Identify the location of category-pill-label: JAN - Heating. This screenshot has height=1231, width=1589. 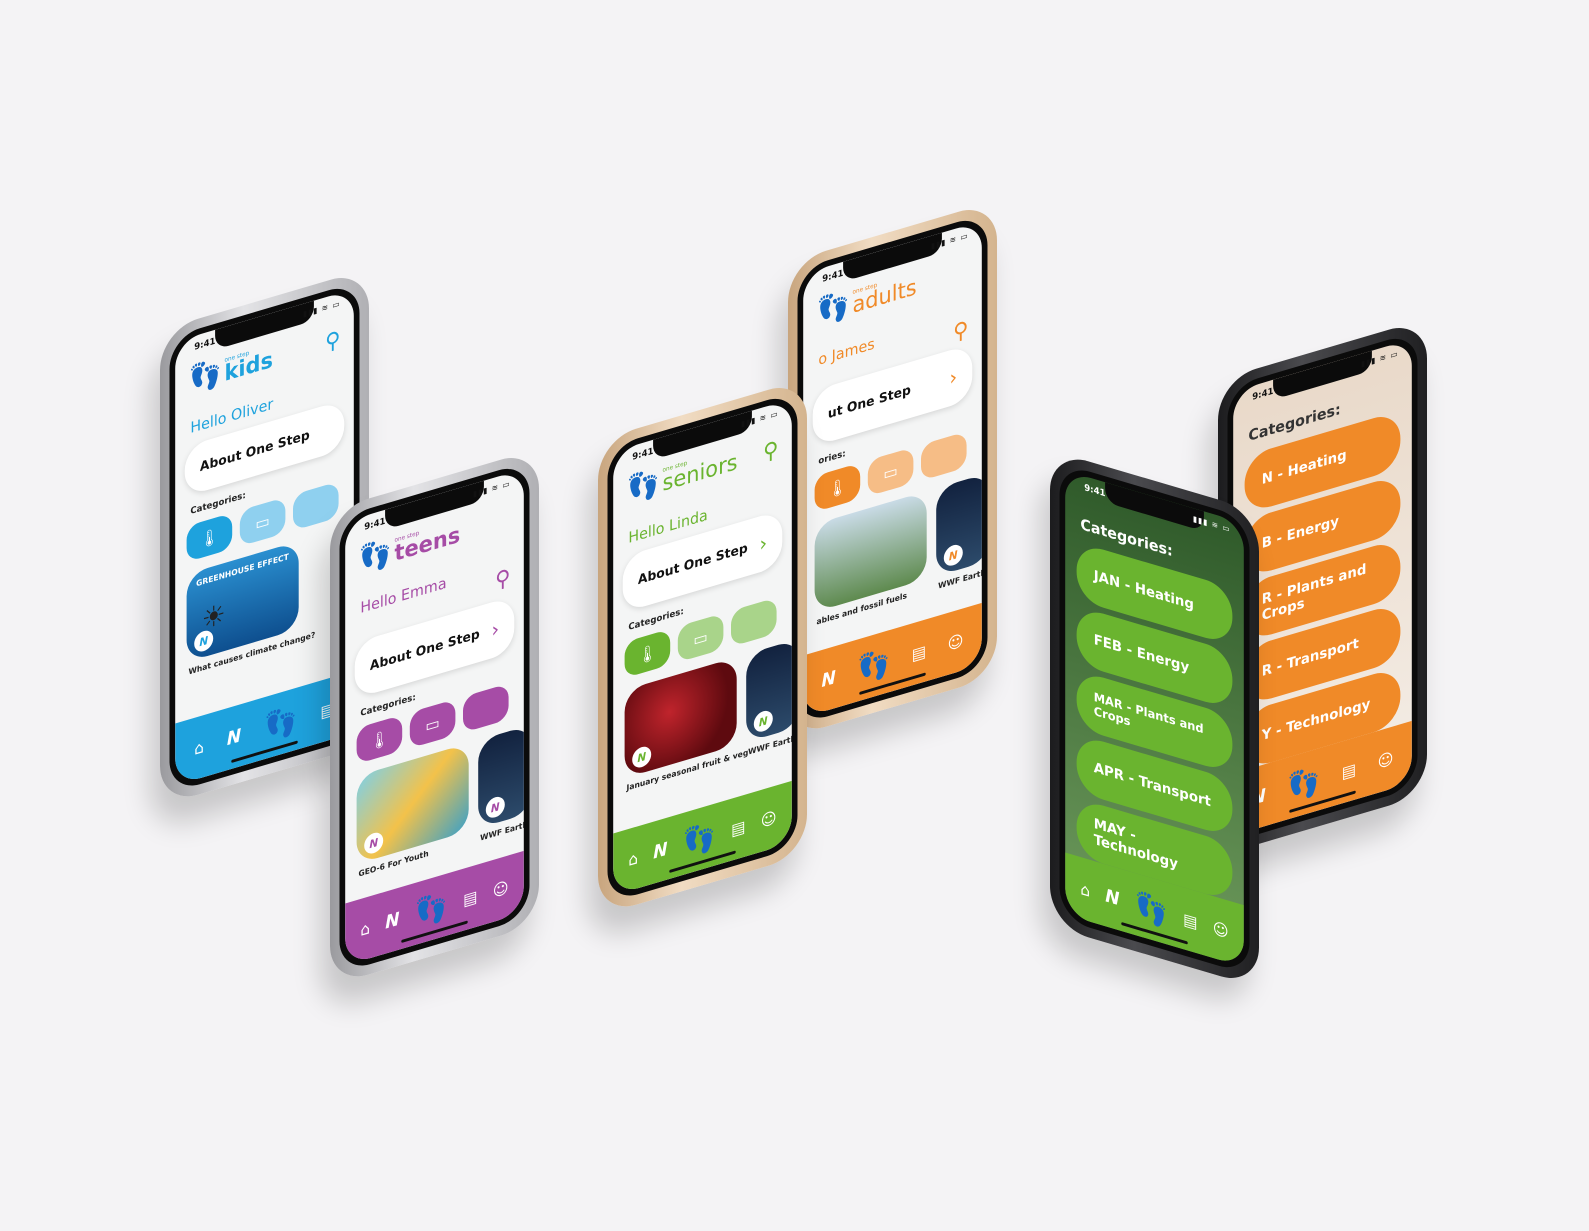
(1143, 590).